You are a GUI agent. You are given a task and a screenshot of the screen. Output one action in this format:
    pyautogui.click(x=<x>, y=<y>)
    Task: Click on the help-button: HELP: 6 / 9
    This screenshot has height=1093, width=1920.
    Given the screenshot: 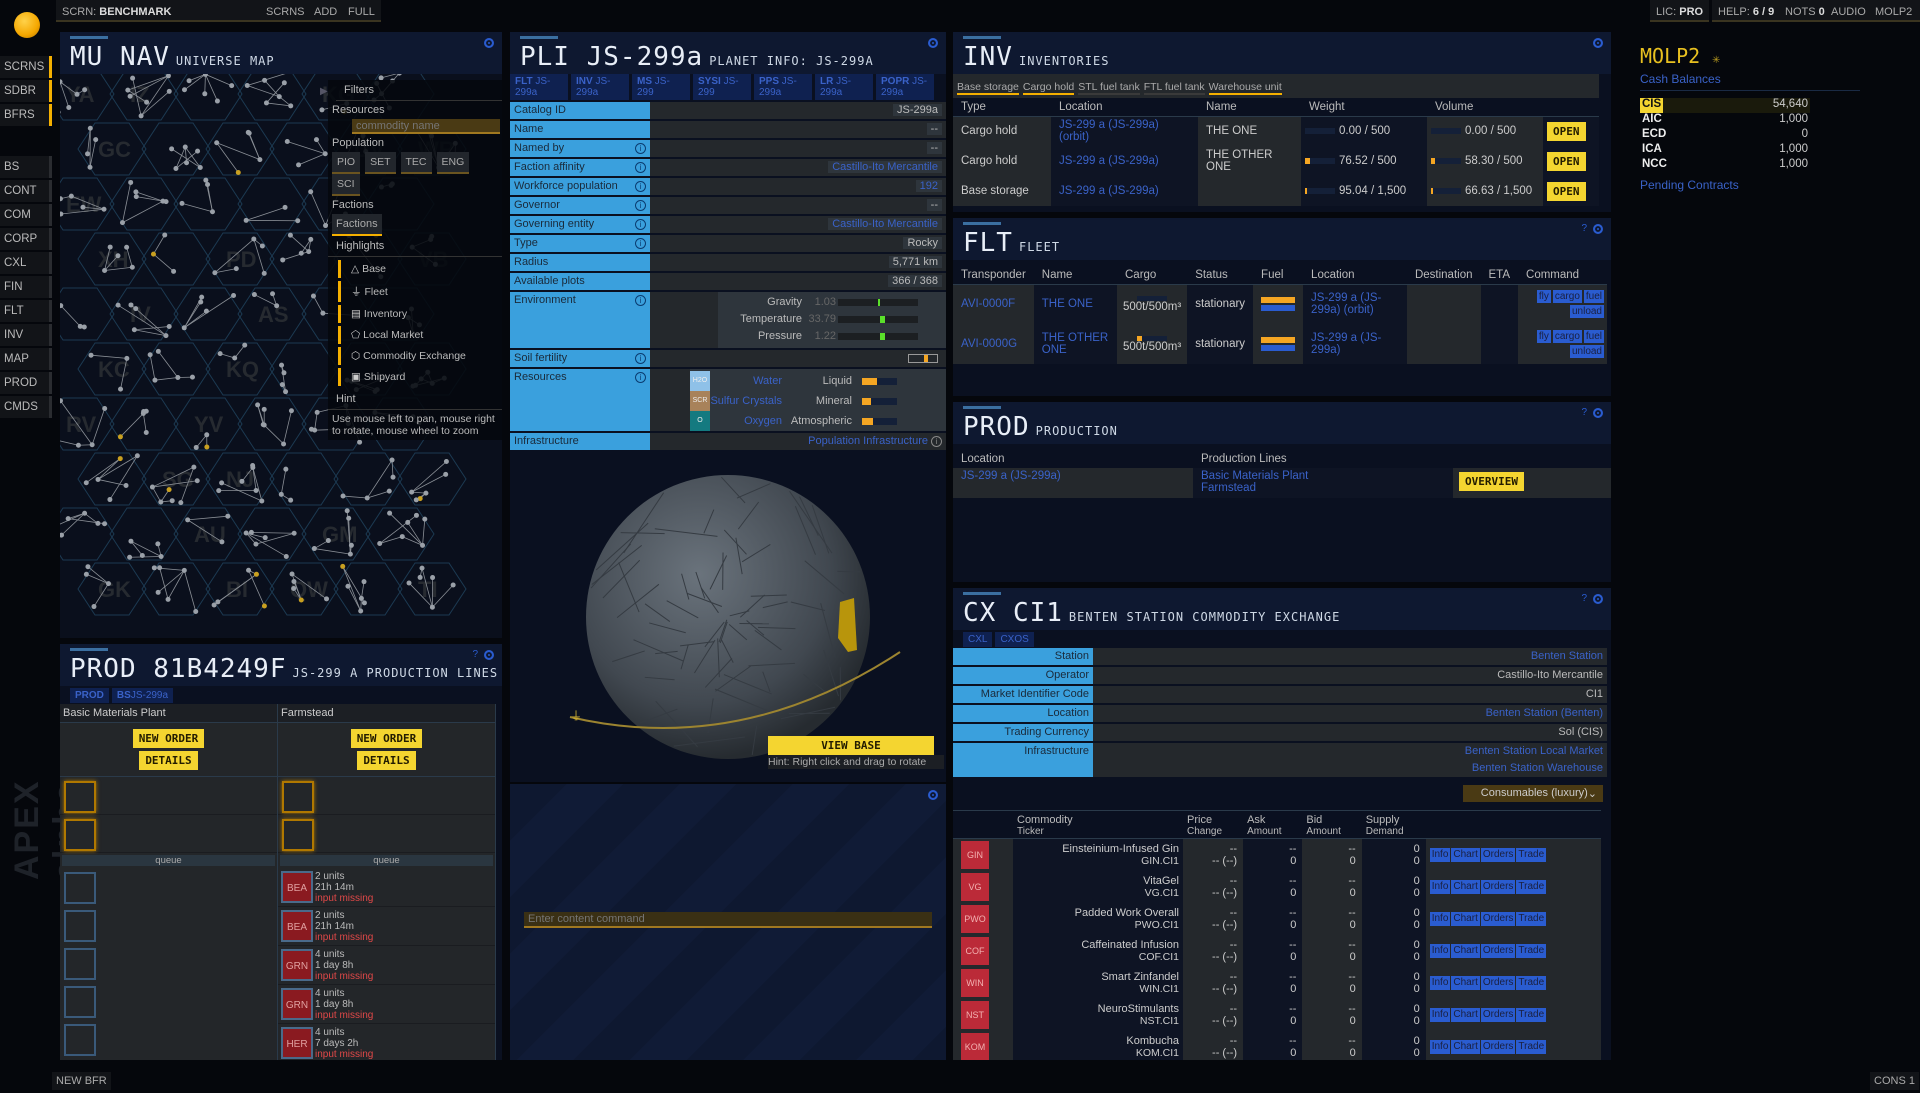 What is the action you would take?
    pyautogui.click(x=1746, y=11)
    